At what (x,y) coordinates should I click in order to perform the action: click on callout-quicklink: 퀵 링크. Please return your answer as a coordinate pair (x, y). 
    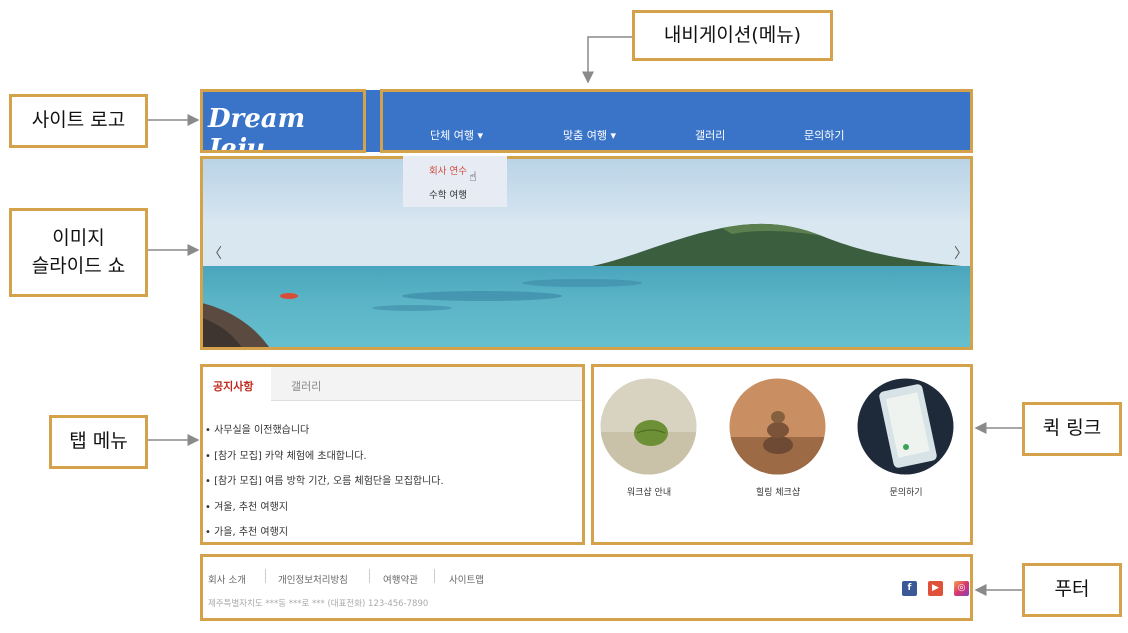
    Looking at the image, I should click on (1072, 429).